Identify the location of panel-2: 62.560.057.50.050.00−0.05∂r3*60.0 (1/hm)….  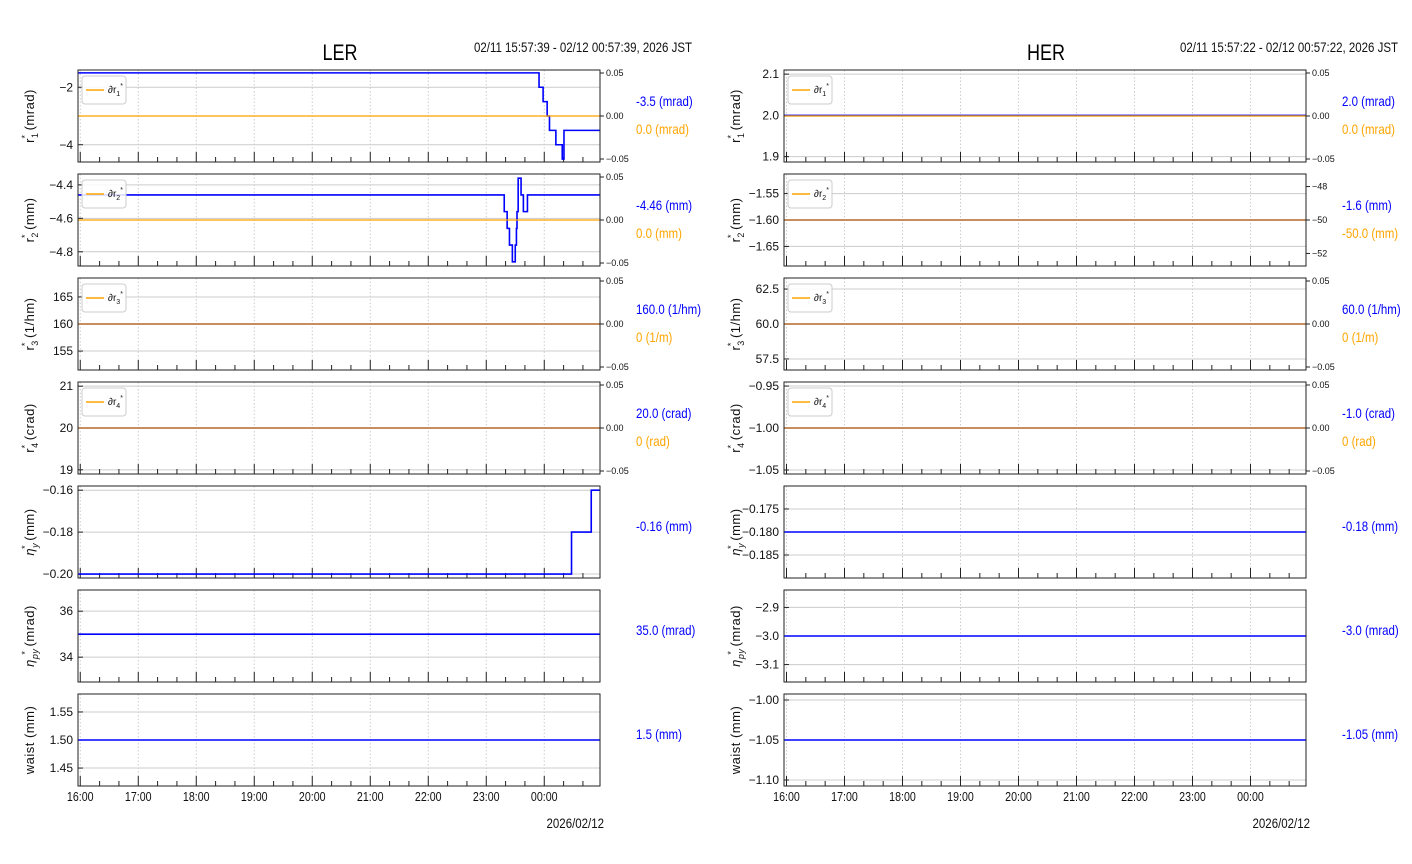
(1063, 324).